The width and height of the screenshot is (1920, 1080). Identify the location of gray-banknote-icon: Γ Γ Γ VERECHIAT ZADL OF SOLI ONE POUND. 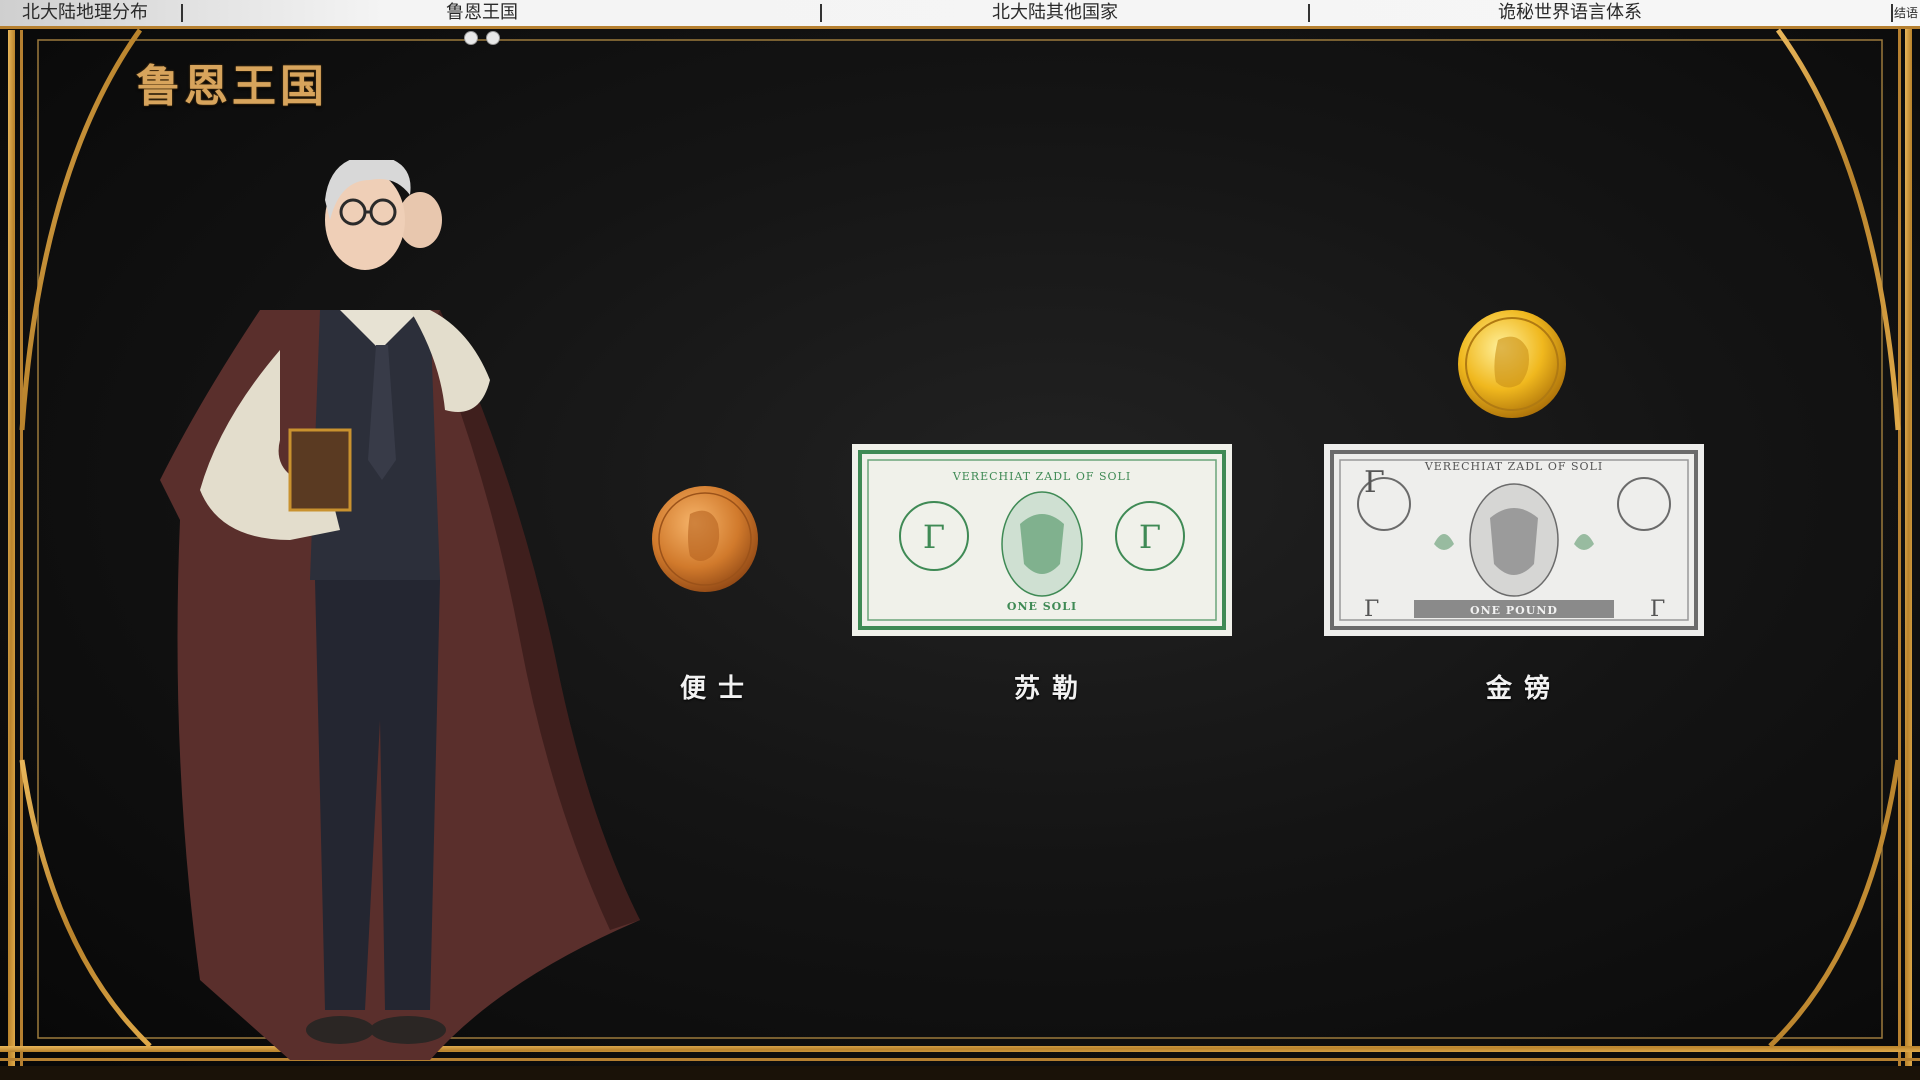
(1514, 540).